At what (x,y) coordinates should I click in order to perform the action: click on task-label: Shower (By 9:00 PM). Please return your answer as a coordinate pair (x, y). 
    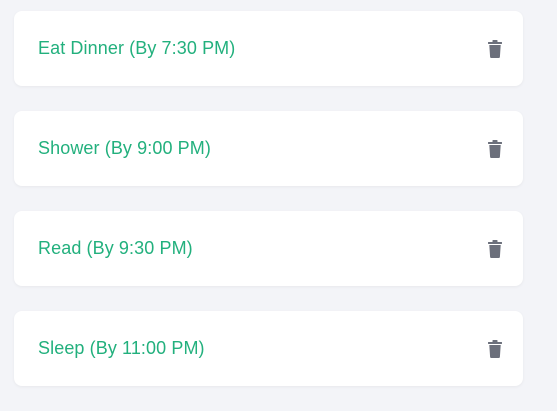
    Looking at the image, I should click on (124, 148).